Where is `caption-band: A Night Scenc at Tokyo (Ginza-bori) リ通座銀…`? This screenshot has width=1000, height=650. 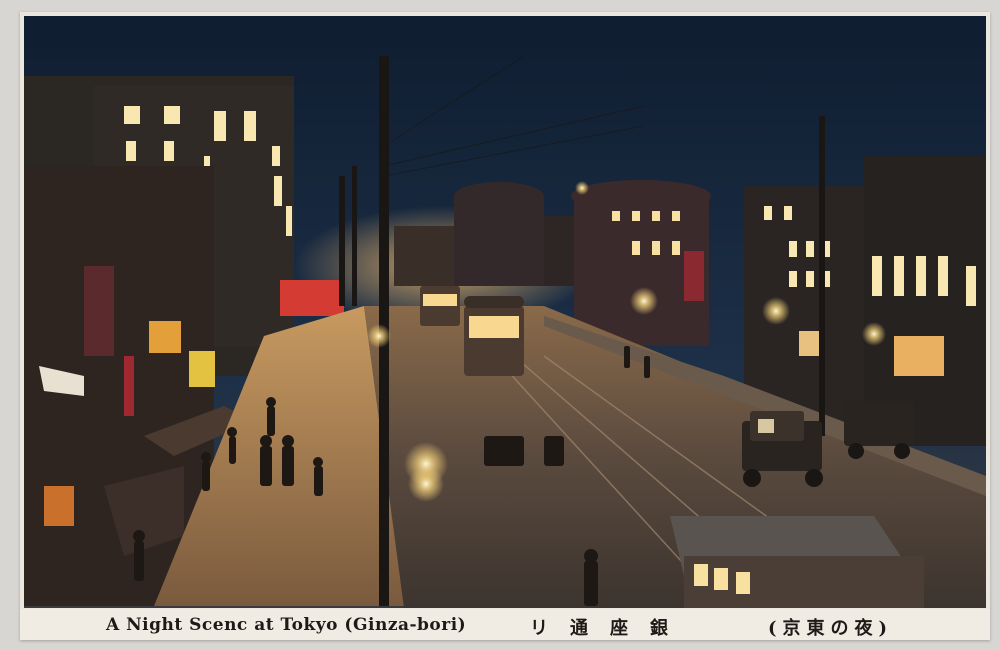 caption-band: A Night Scenc at Tokyo (Ginza-bori) リ通座銀… is located at coordinates (505, 624).